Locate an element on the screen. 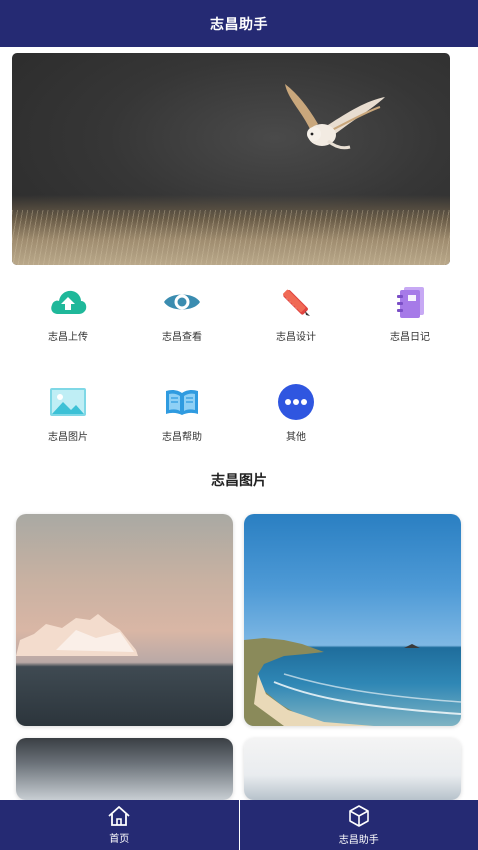  home-icon is located at coordinates (119, 816).